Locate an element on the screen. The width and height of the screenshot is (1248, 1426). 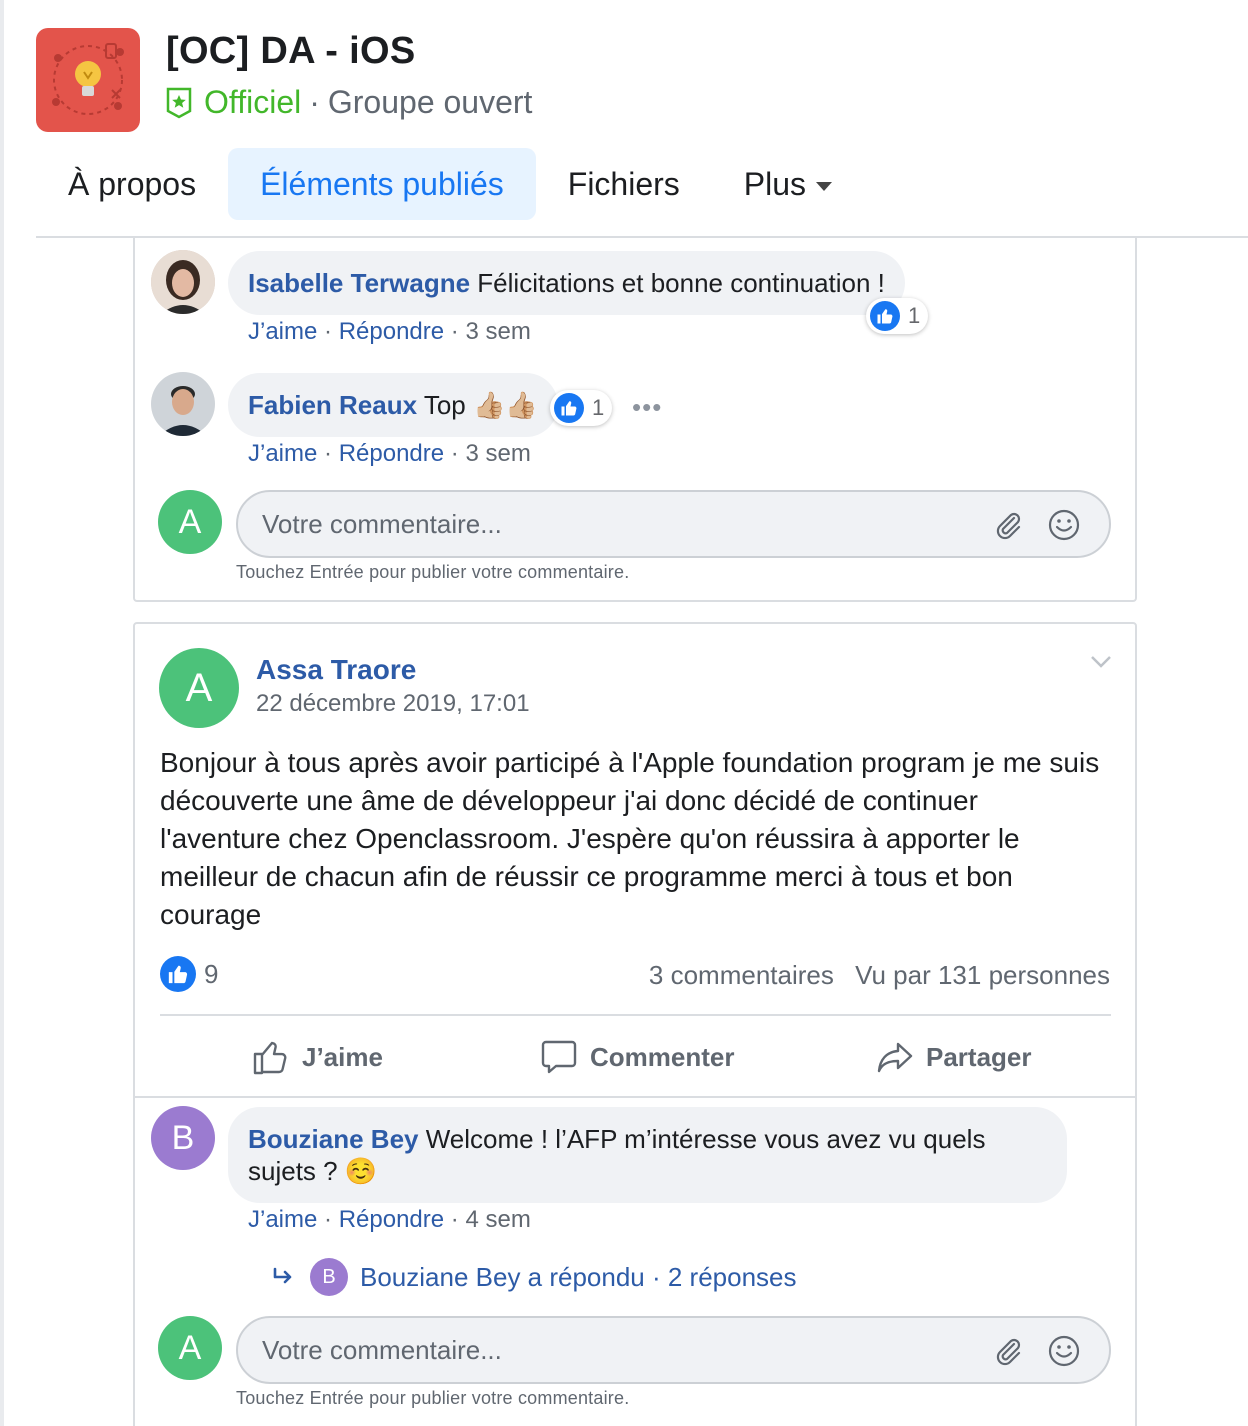
share-label: Partager is located at coordinates (979, 1056).